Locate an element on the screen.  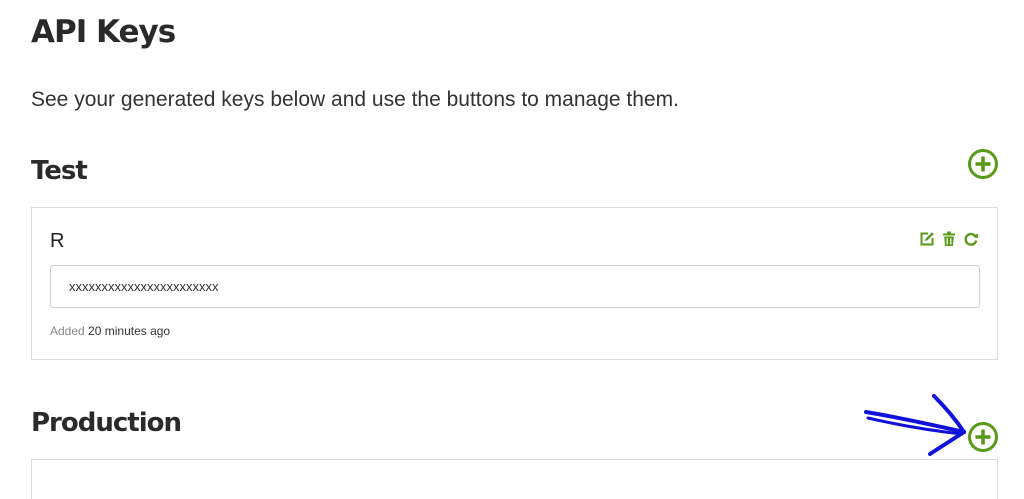
page-title: API Keys is located at coordinates (103, 32).